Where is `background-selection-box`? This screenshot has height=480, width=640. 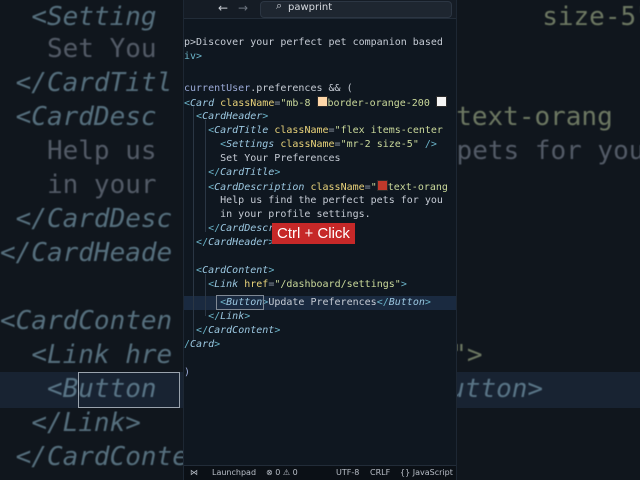
background-selection-box is located at coordinates (129, 390).